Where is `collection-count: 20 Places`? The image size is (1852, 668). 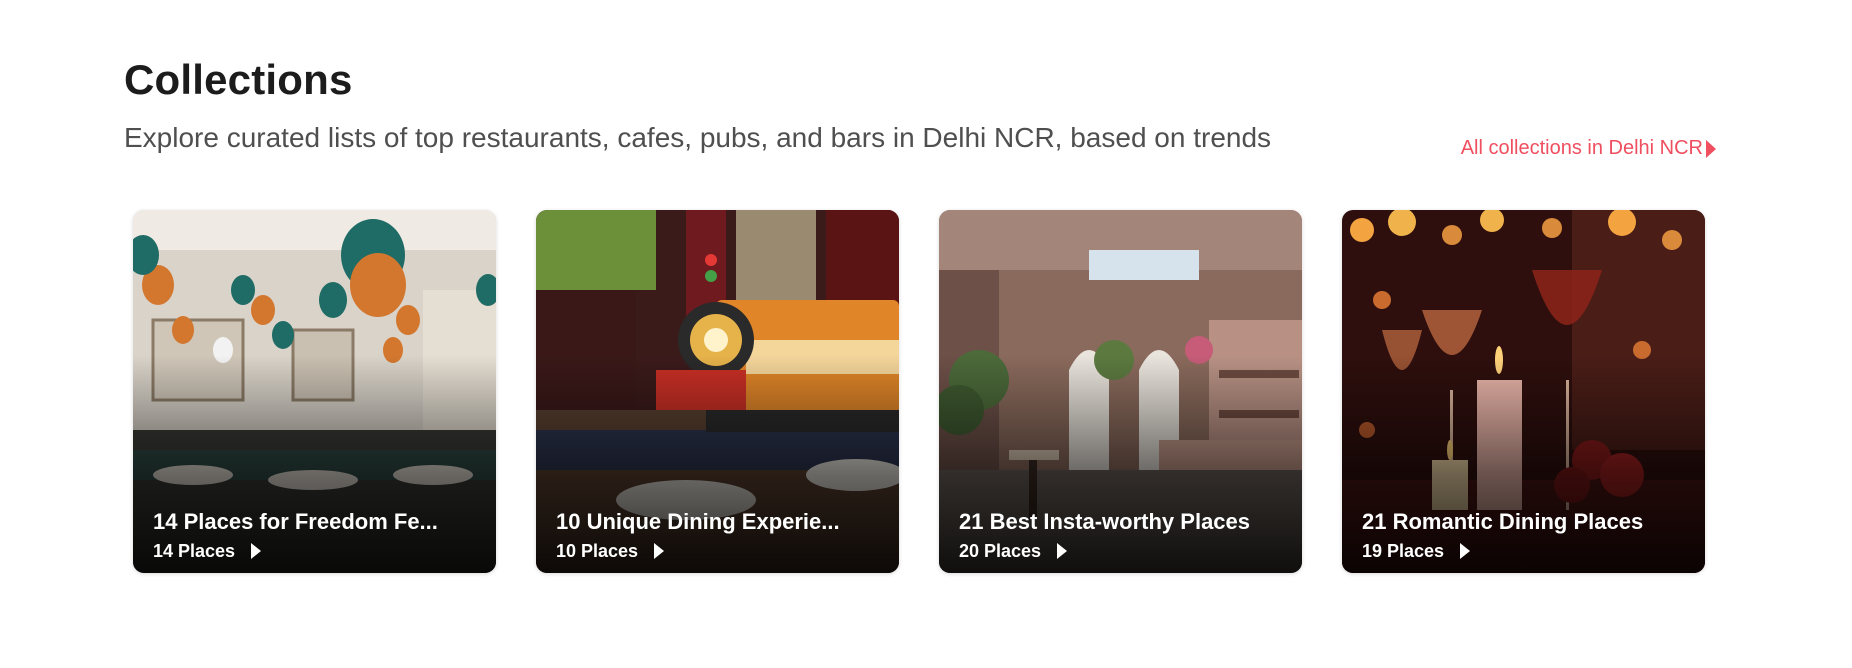 collection-count: 20 Places is located at coordinates (1000, 551).